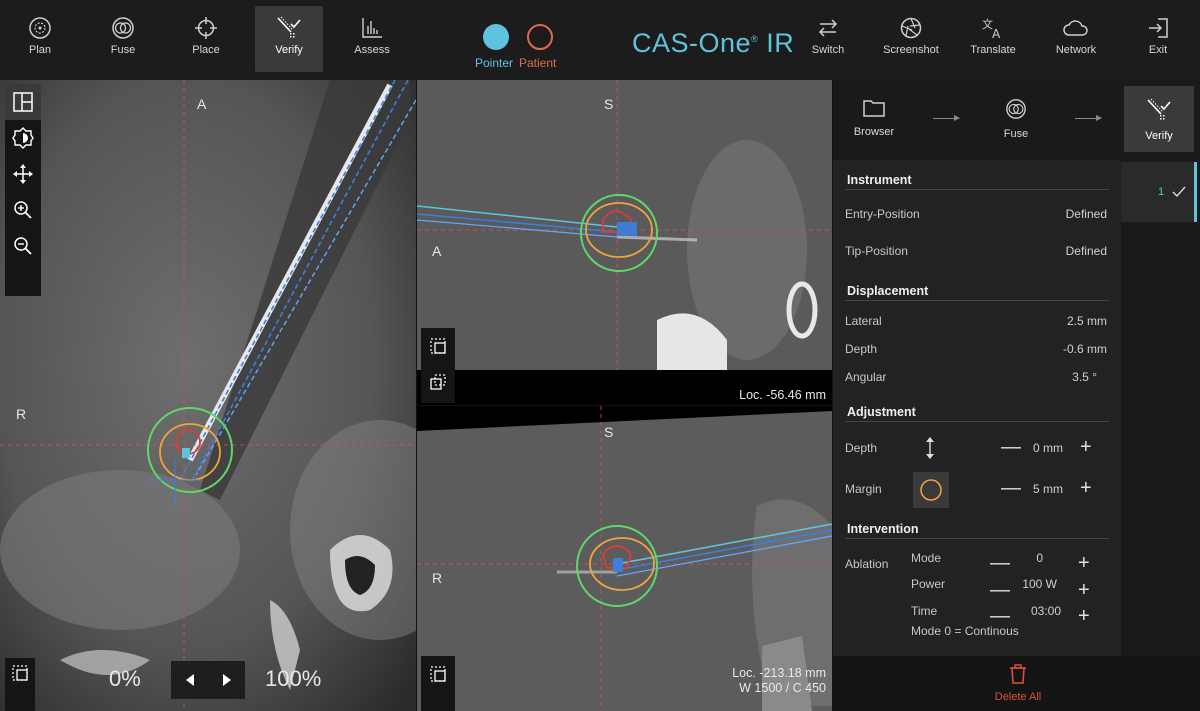  I want to click on assess-button: Assess, so click(372, 39).